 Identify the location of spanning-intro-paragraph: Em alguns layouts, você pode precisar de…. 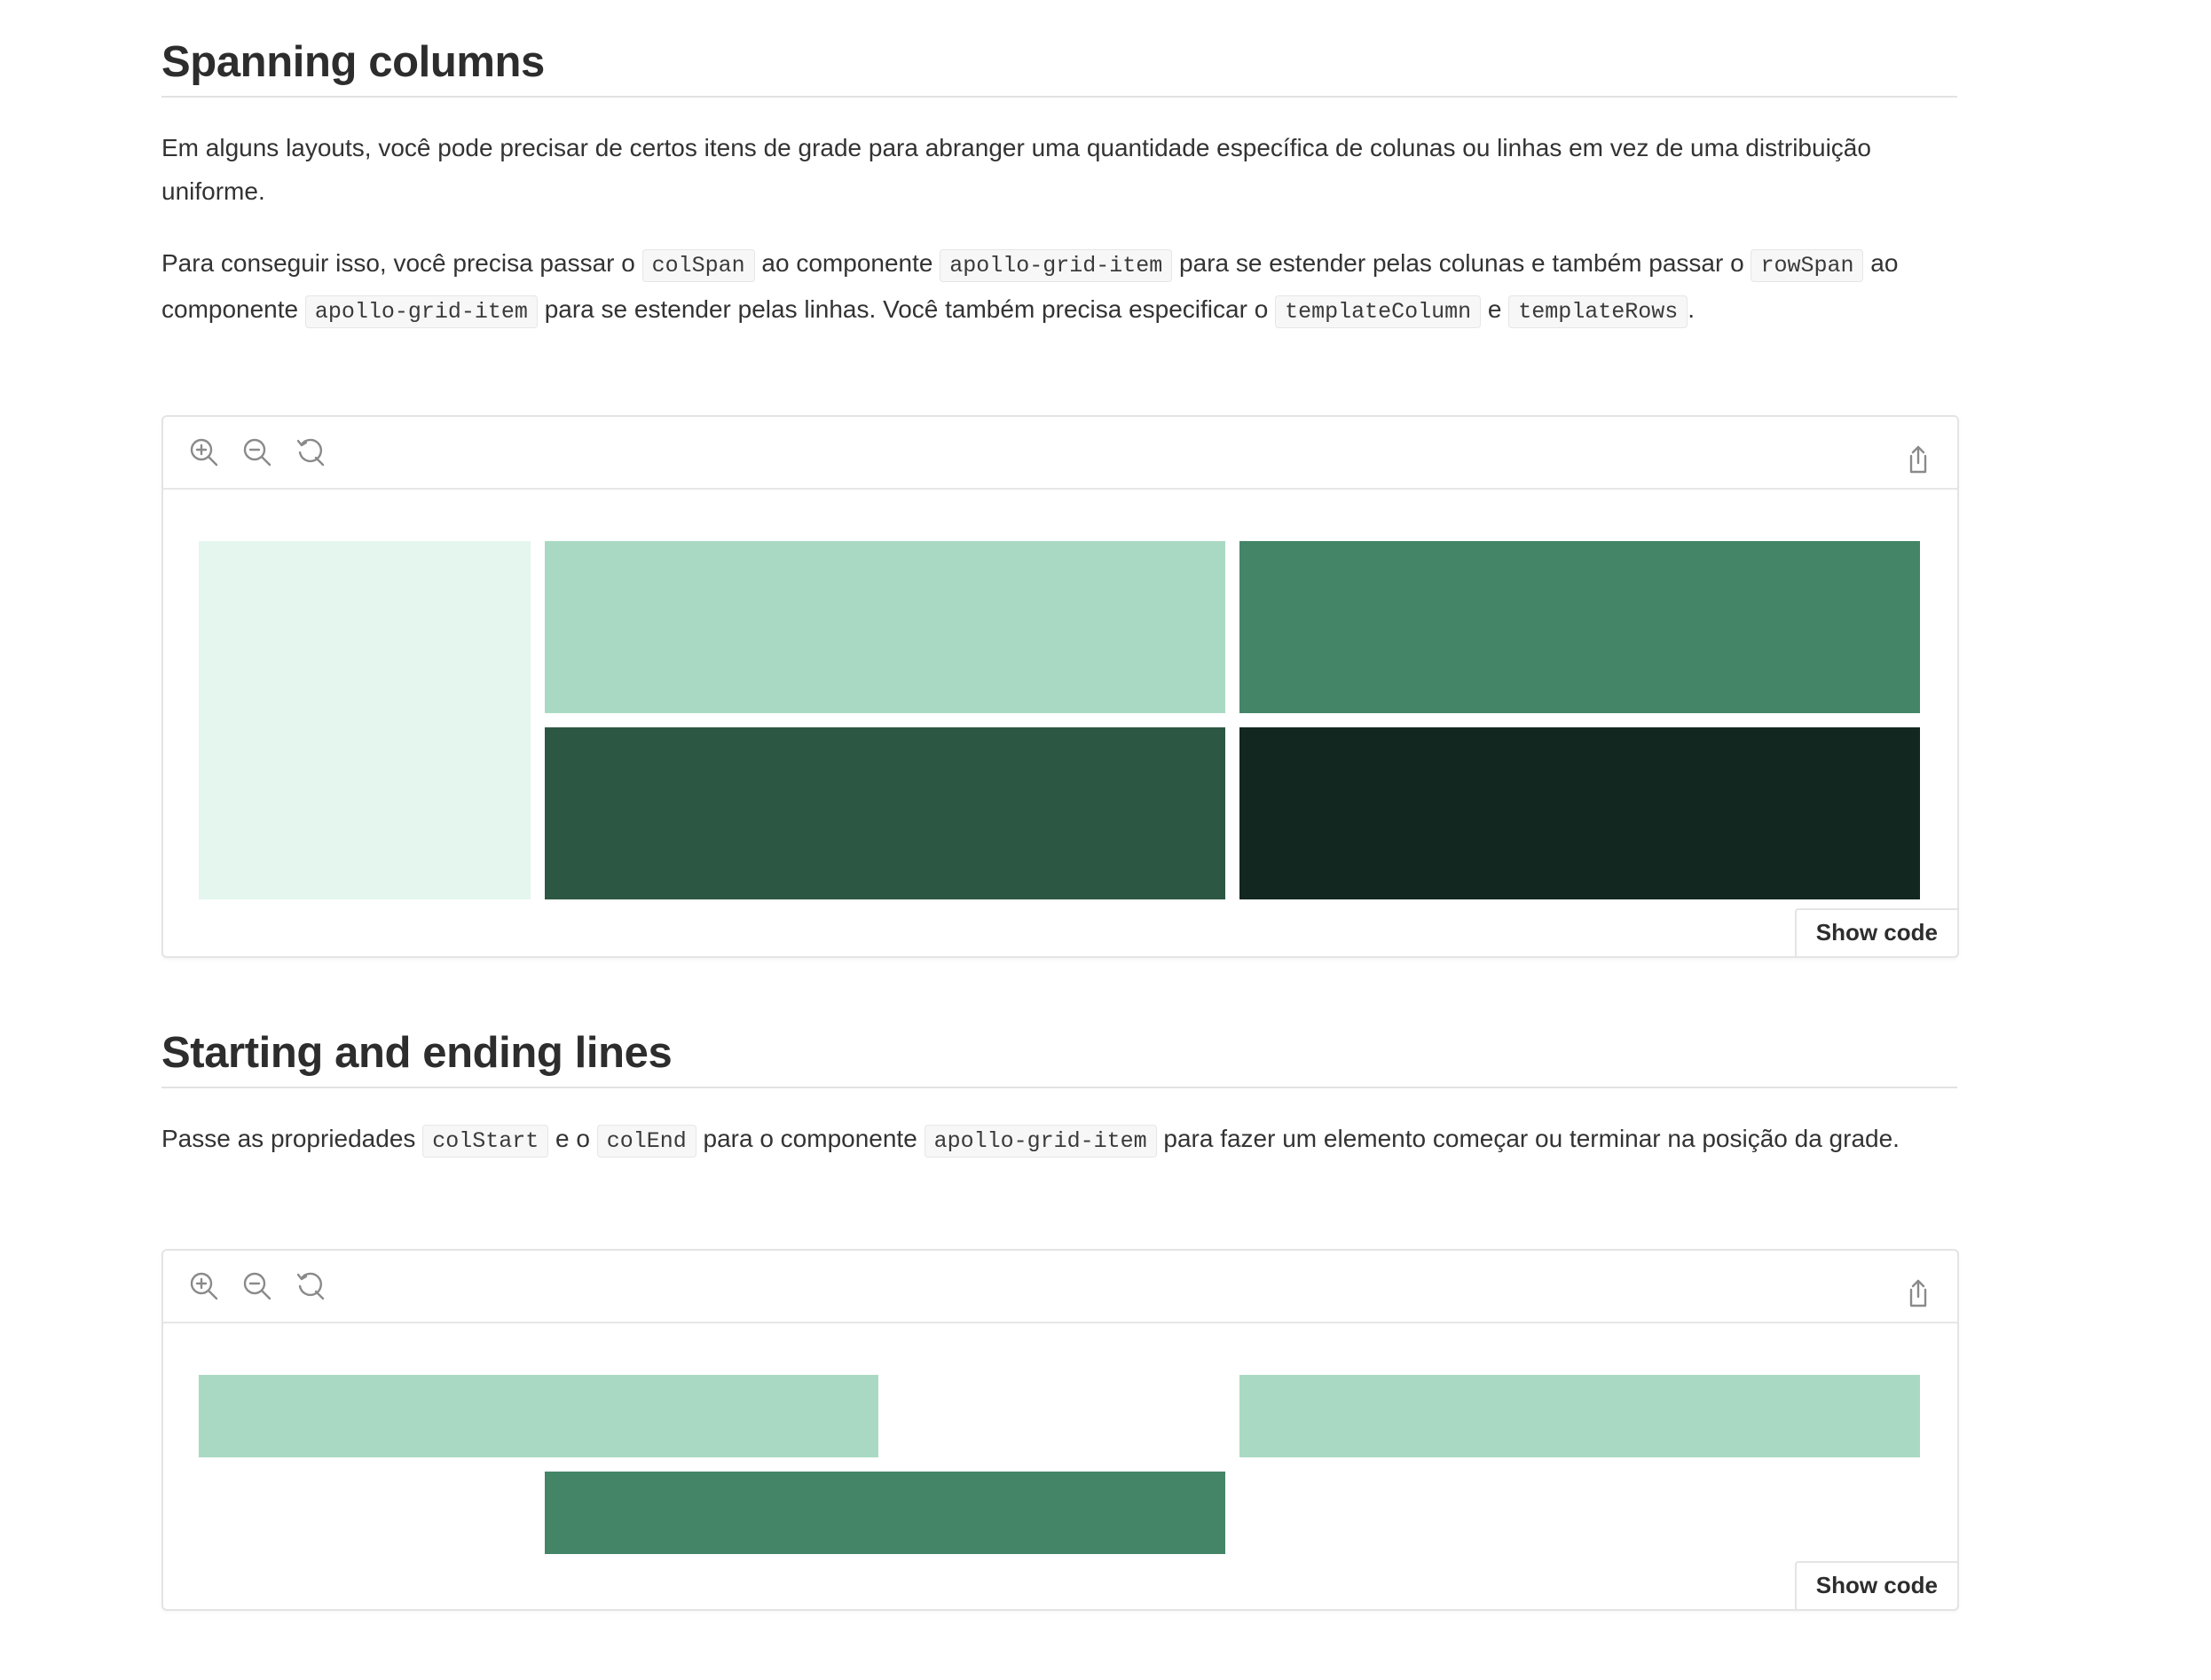
(1016, 169).